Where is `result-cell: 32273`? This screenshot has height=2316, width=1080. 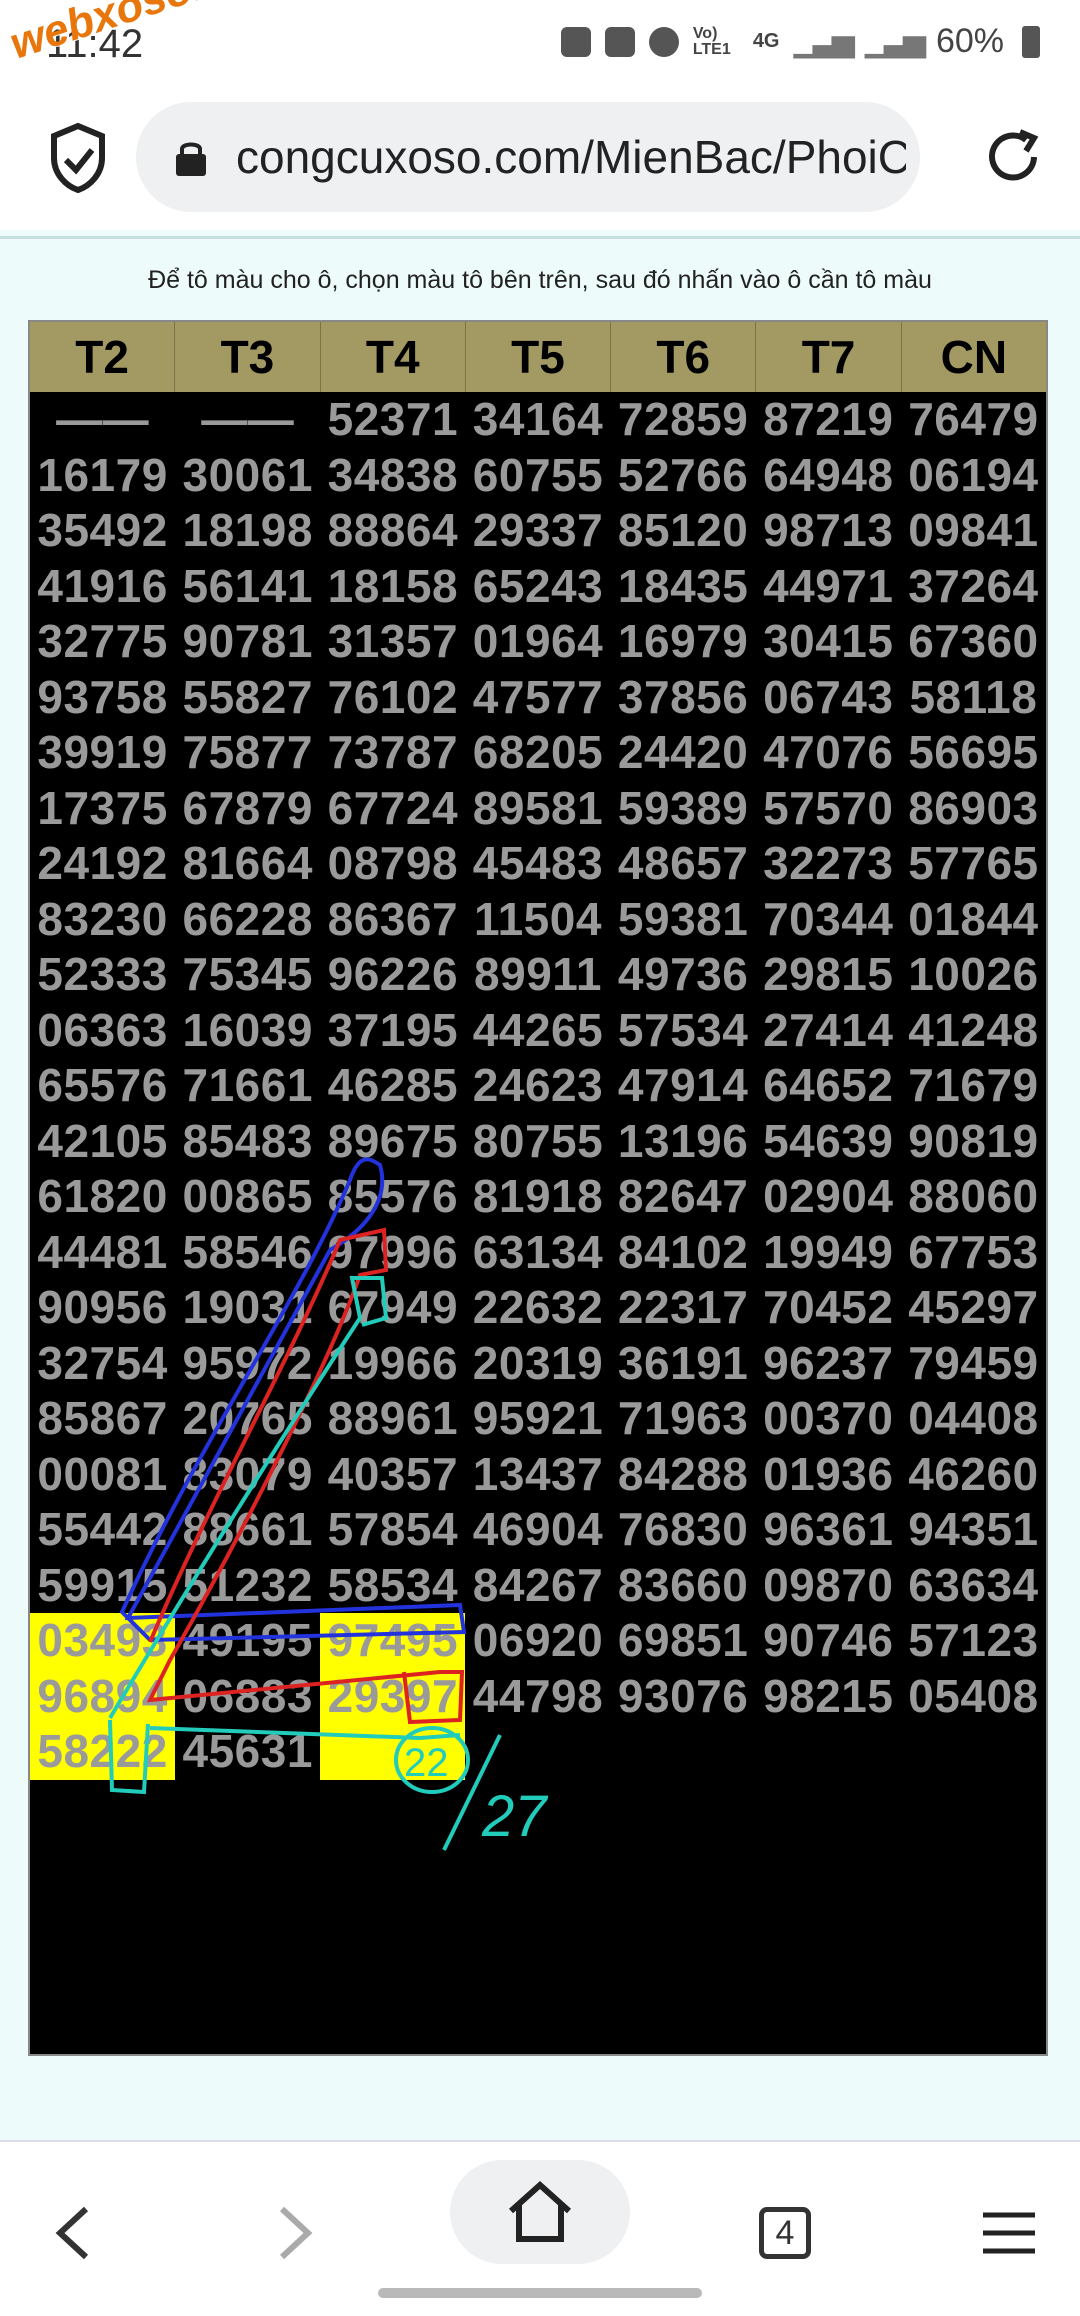 result-cell: 32273 is located at coordinates (828, 864).